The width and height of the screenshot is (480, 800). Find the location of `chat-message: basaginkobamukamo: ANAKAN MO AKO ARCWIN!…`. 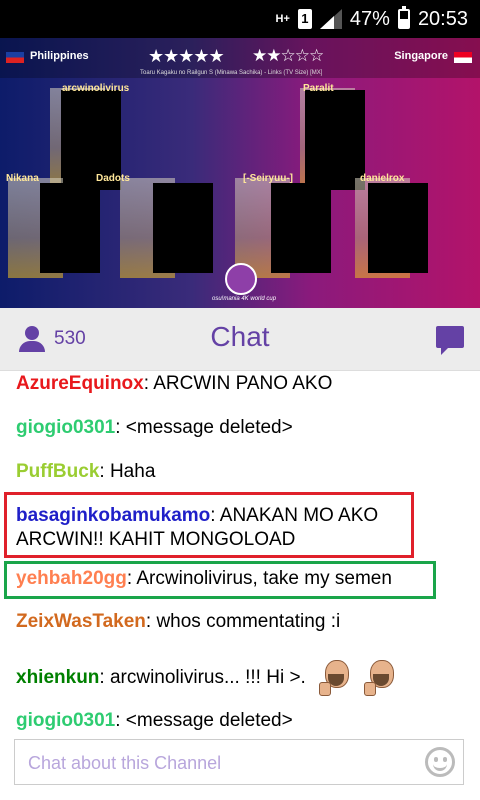

chat-message: basaginkobamukamo: ANAKAN MO AKO ARCWIN!… is located at coordinates (211, 528).